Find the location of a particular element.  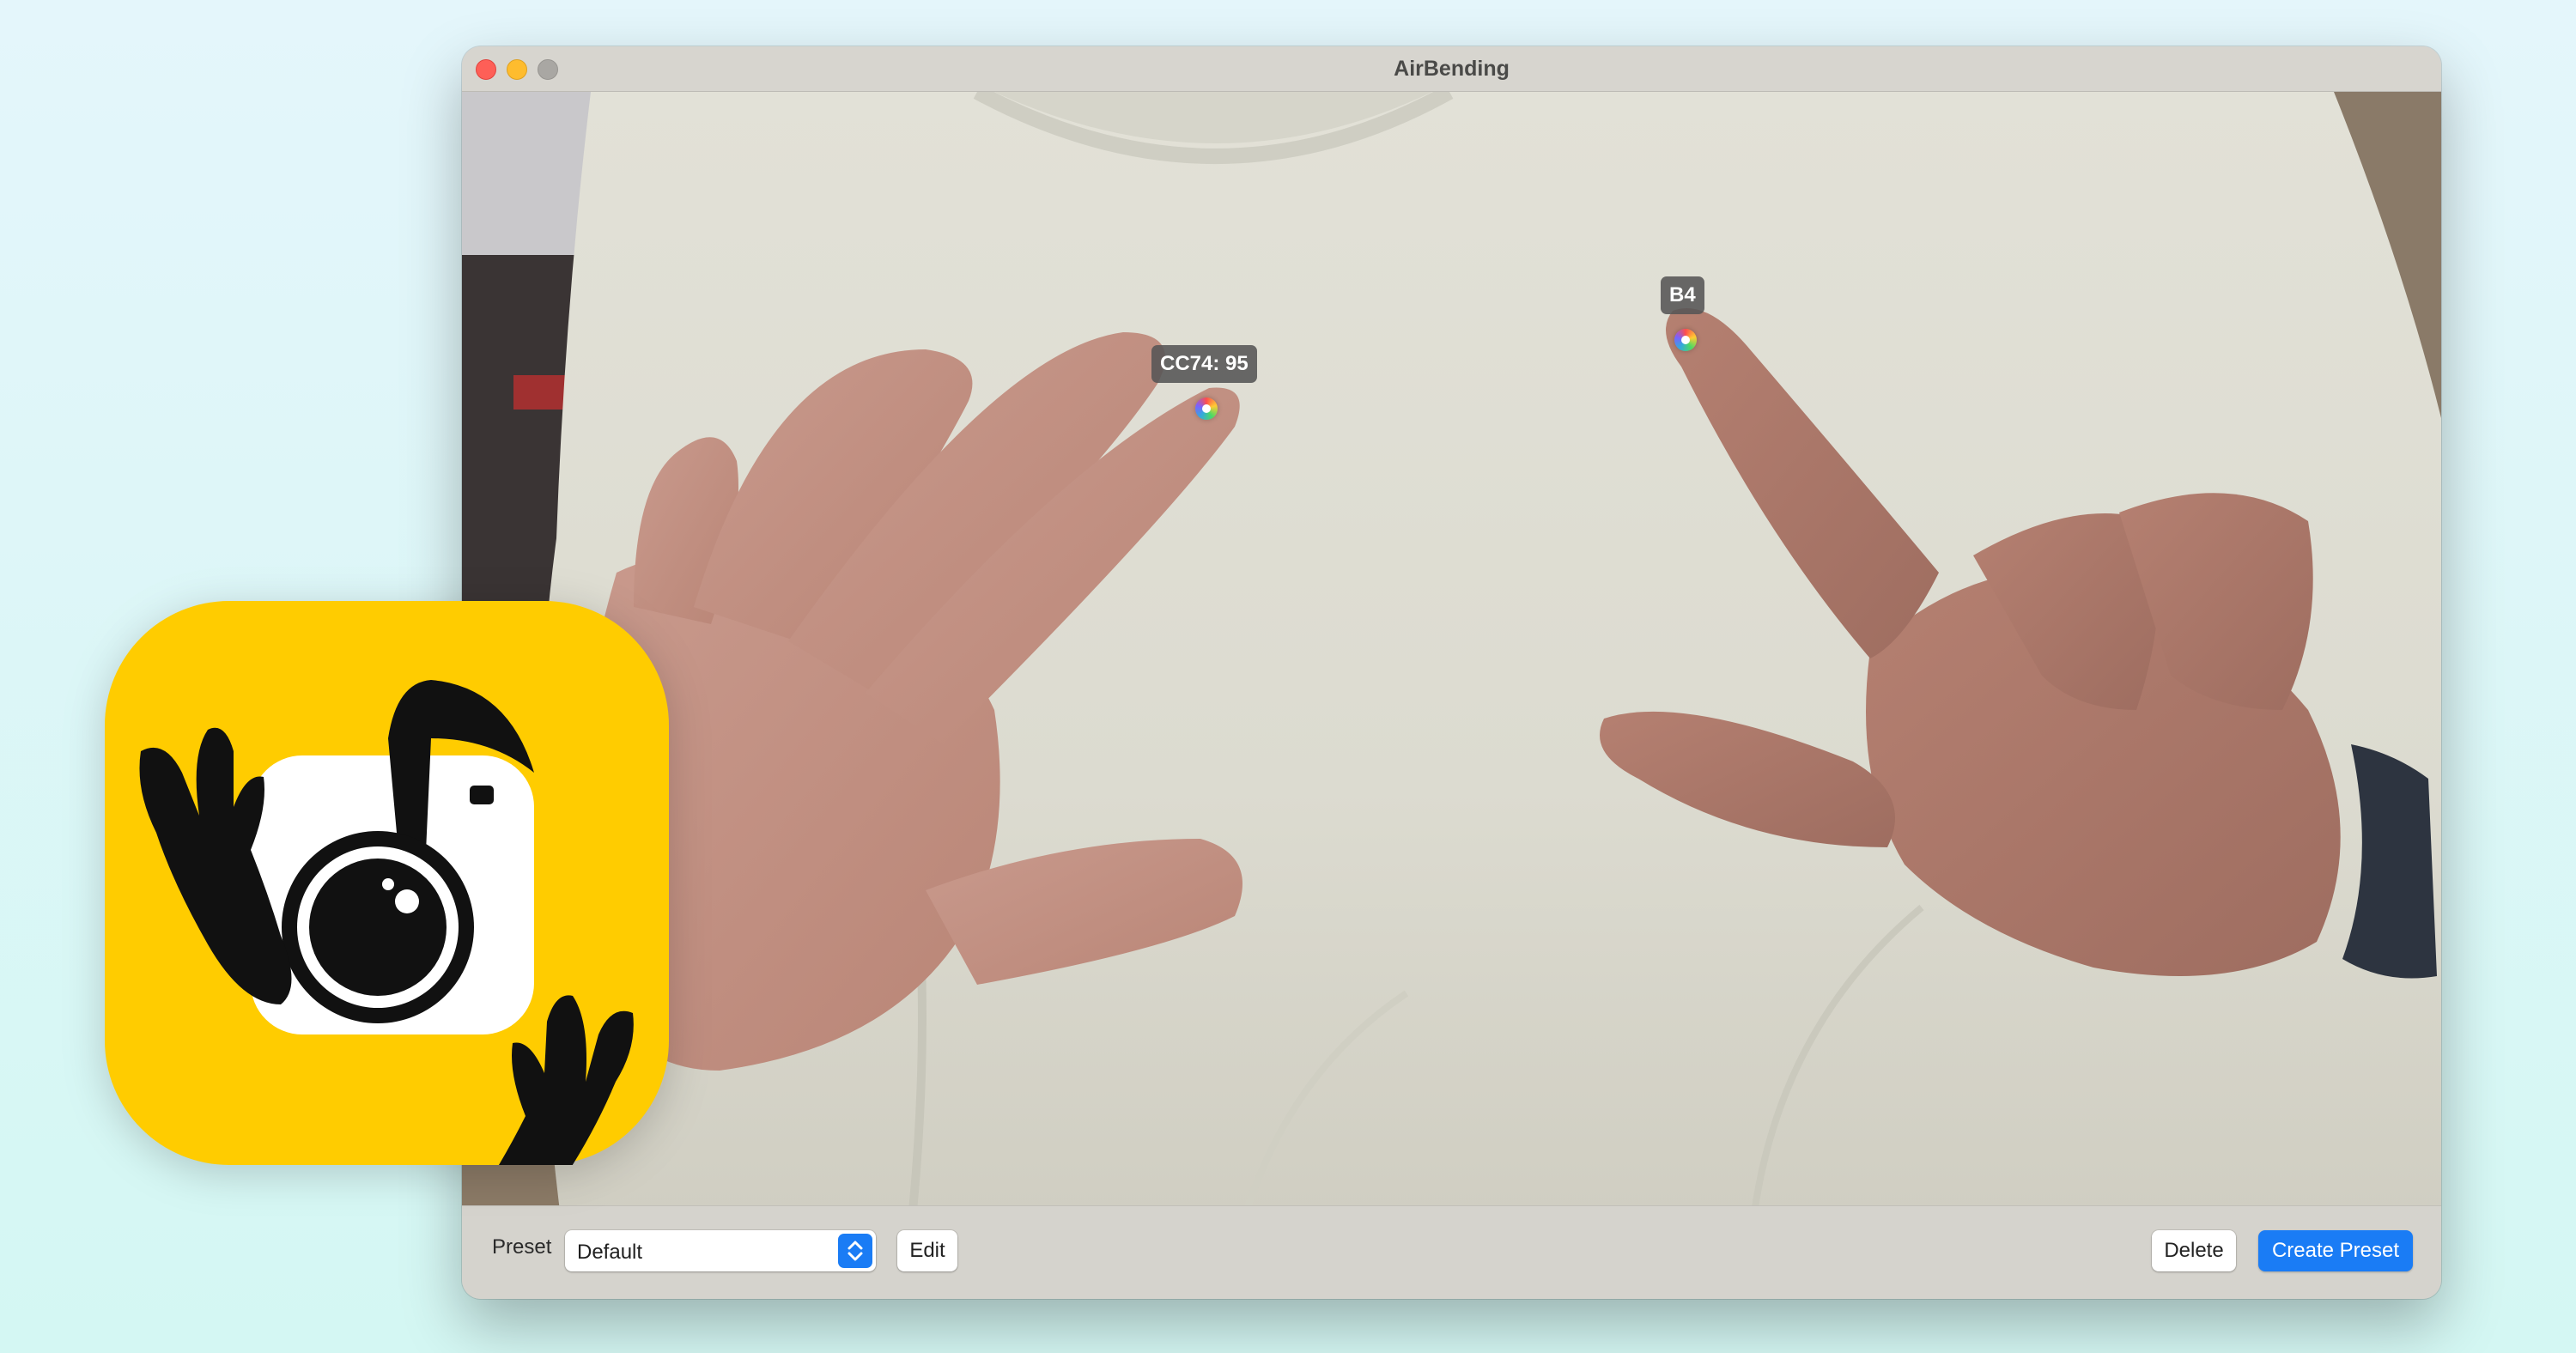

window-title: AirBending is located at coordinates (1452, 69).